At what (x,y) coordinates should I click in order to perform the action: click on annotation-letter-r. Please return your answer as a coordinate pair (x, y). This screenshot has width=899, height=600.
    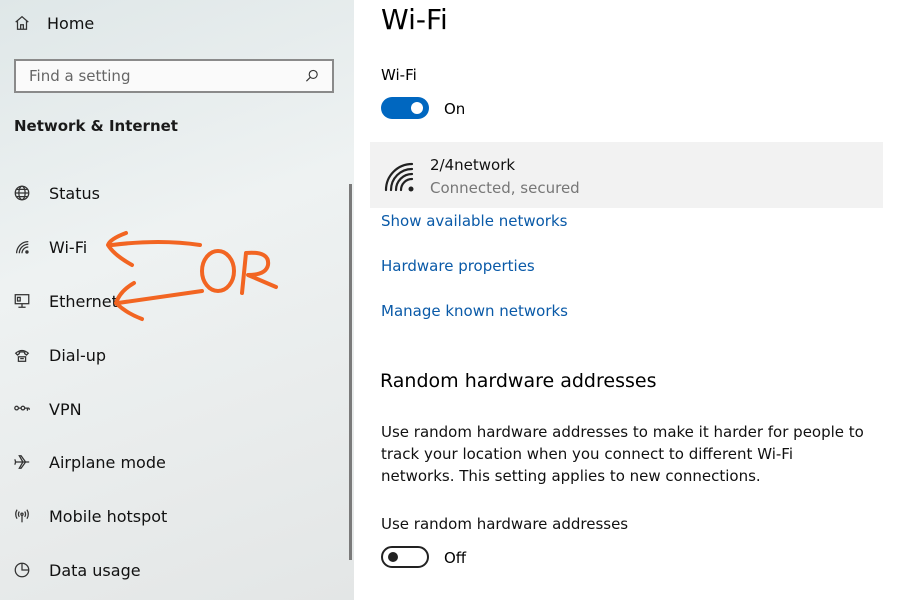
    Looking at the image, I should click on (259, 272).